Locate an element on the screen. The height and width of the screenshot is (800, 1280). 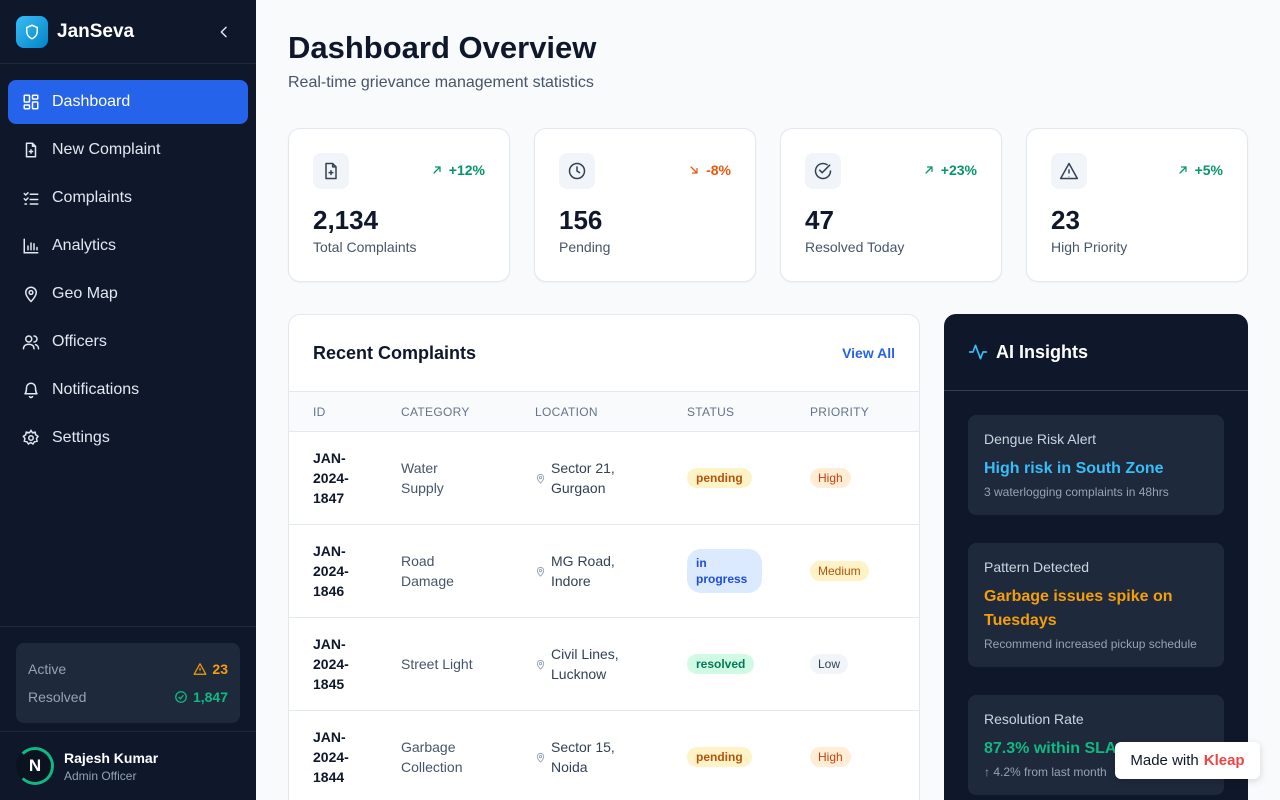
category-line: Collection is located at coordinates (432, 767).